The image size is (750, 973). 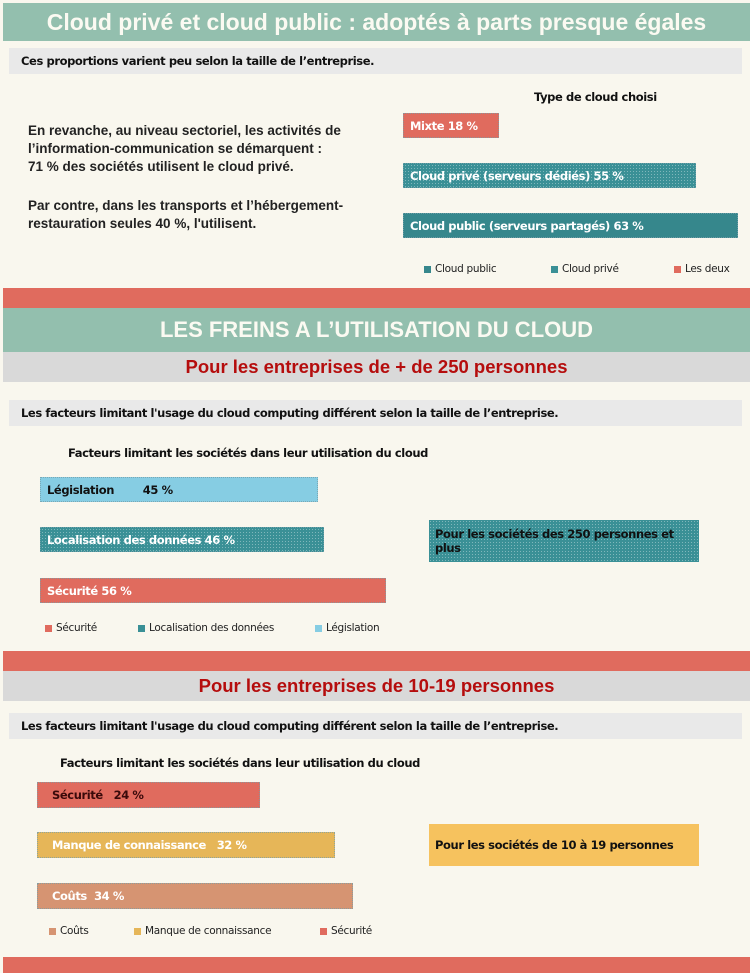 What do you see at coordinates (179, 489) in the screenshot?
I see `chart2-bar-legislation: Législation 45 %` at bounding box center [179, 489].